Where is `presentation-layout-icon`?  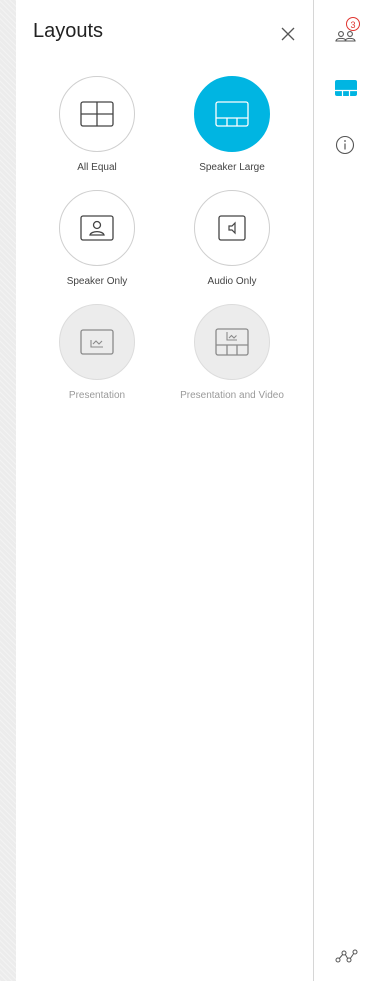 presentation-layout-icon is located at coordinates (97, 342).